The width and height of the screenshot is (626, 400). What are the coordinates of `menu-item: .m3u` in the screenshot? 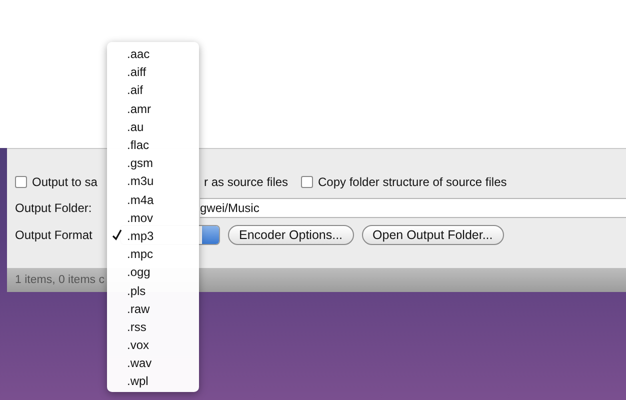 It's located at (153, 181).